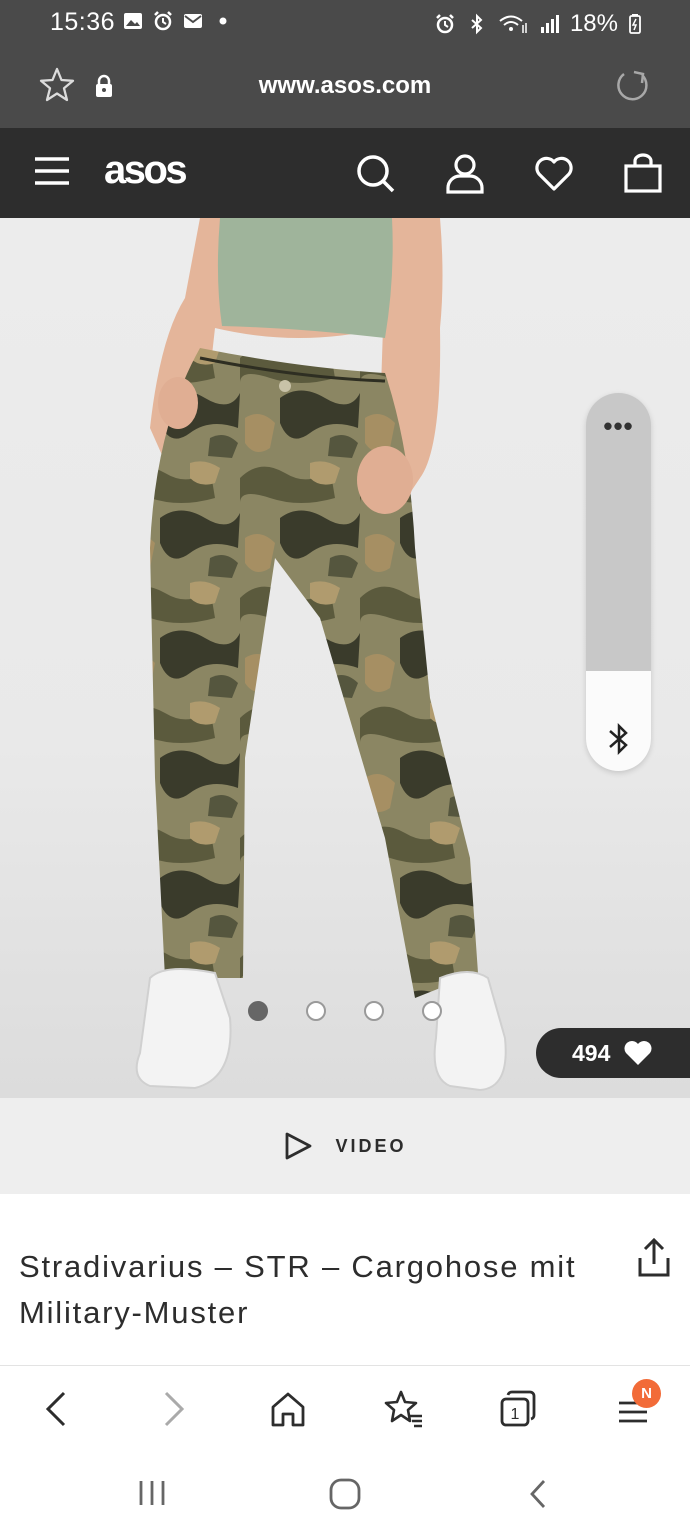 This screenshot has height=1538, width=690. I want to click on play-icon, so click(299, 1146).